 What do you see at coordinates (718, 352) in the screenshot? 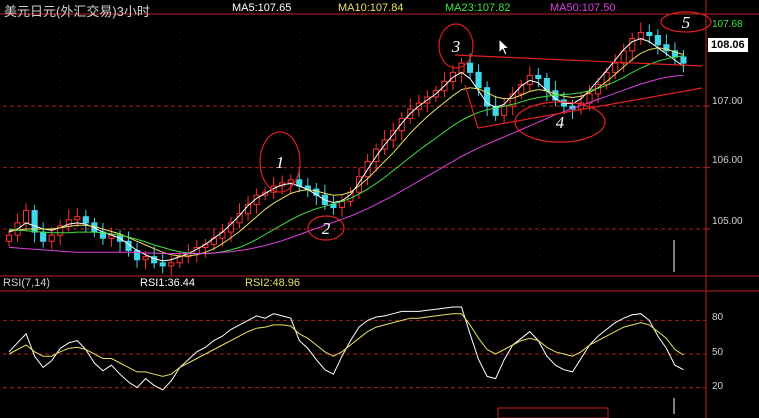
I see `rsi-tick-50: 50` at bounding box center [718, 352].